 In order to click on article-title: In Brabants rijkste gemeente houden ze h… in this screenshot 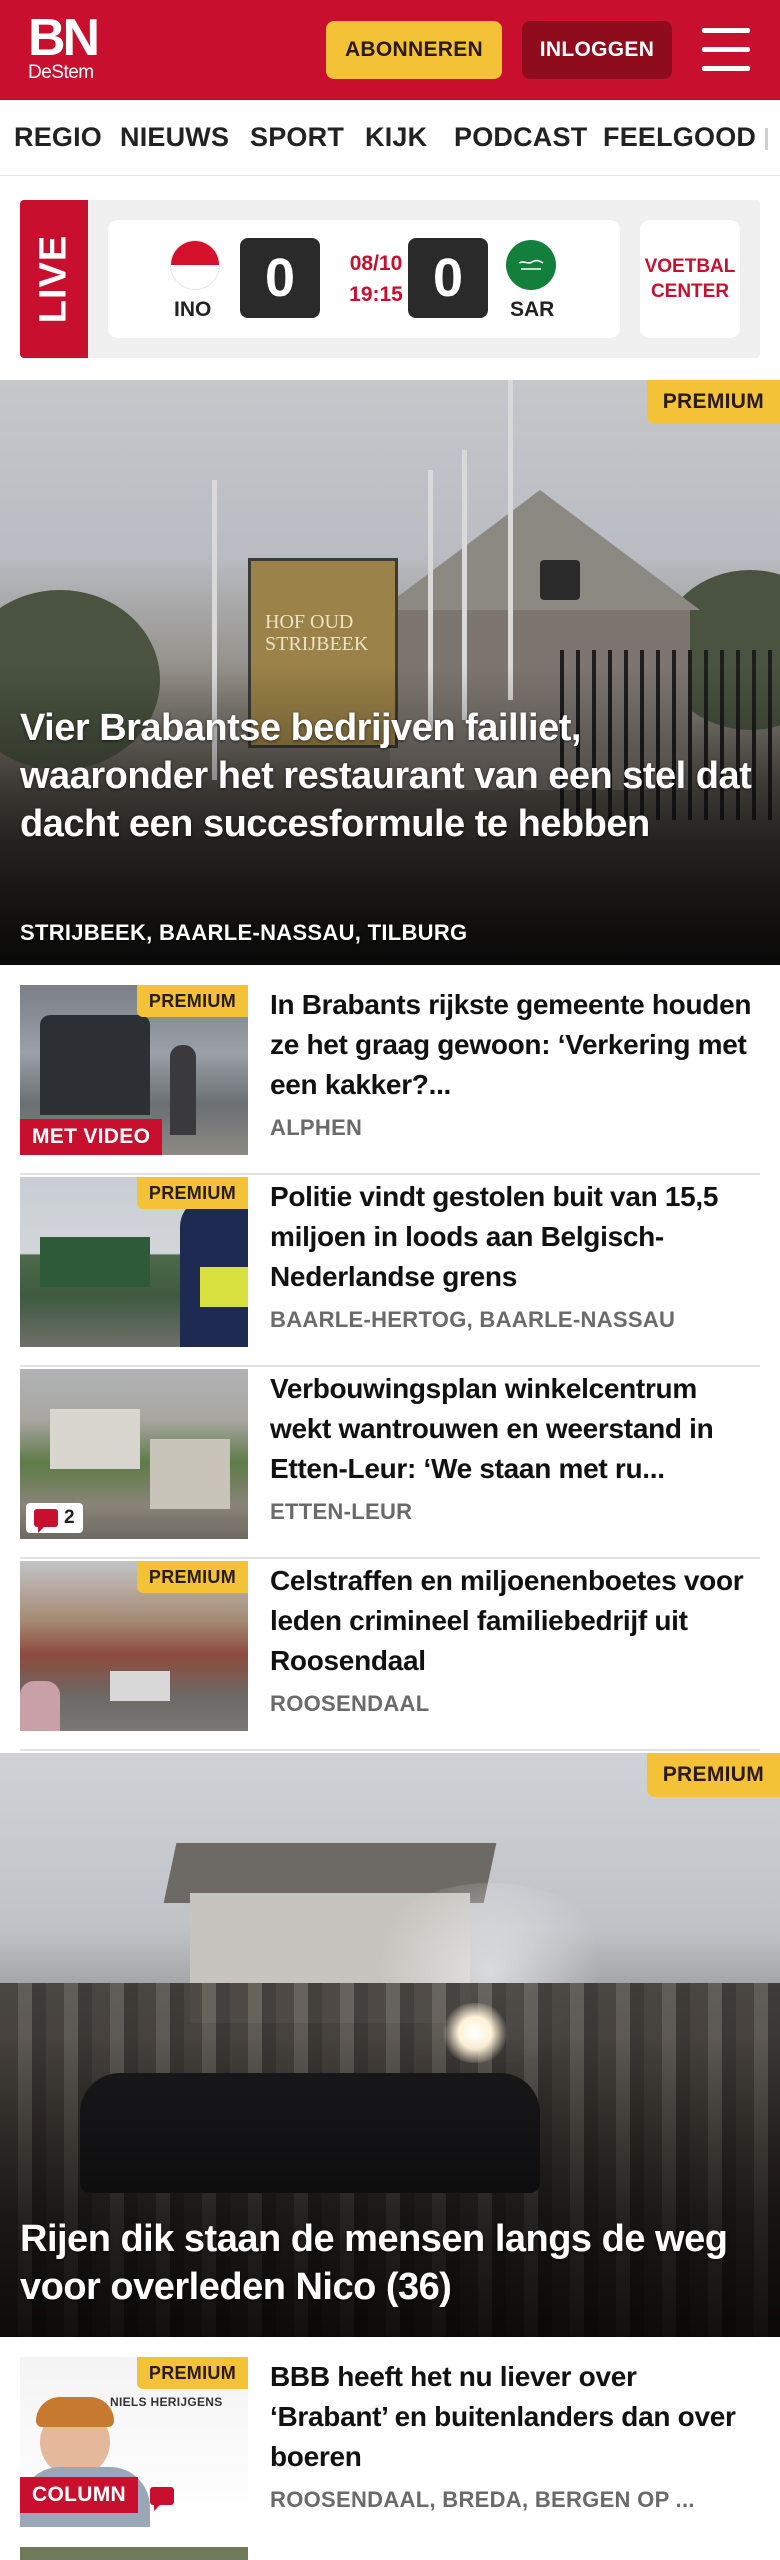, I will do `click(513, 1045)`.